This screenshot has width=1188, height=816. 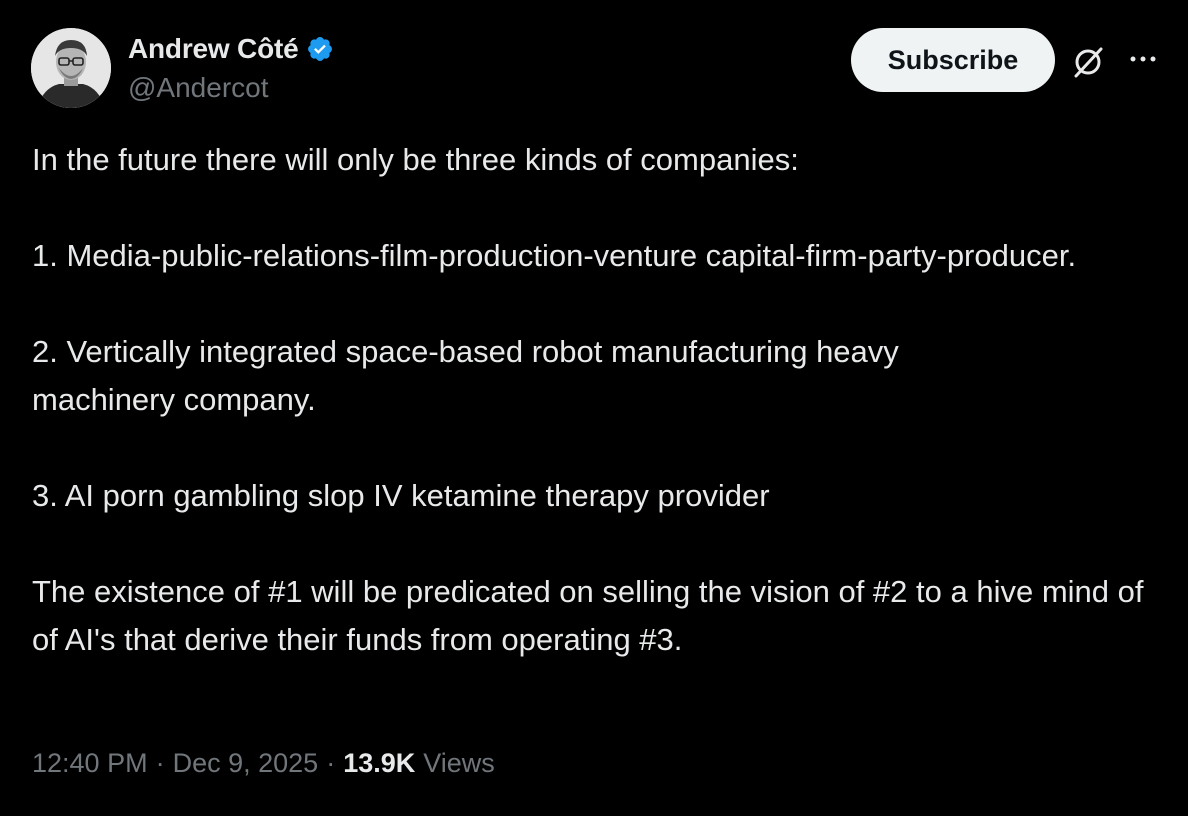 I want to click on tweet-meta: 12:40 PM · Dec 9, 2025 · 13.9K Views, so click(x=263, y=763).